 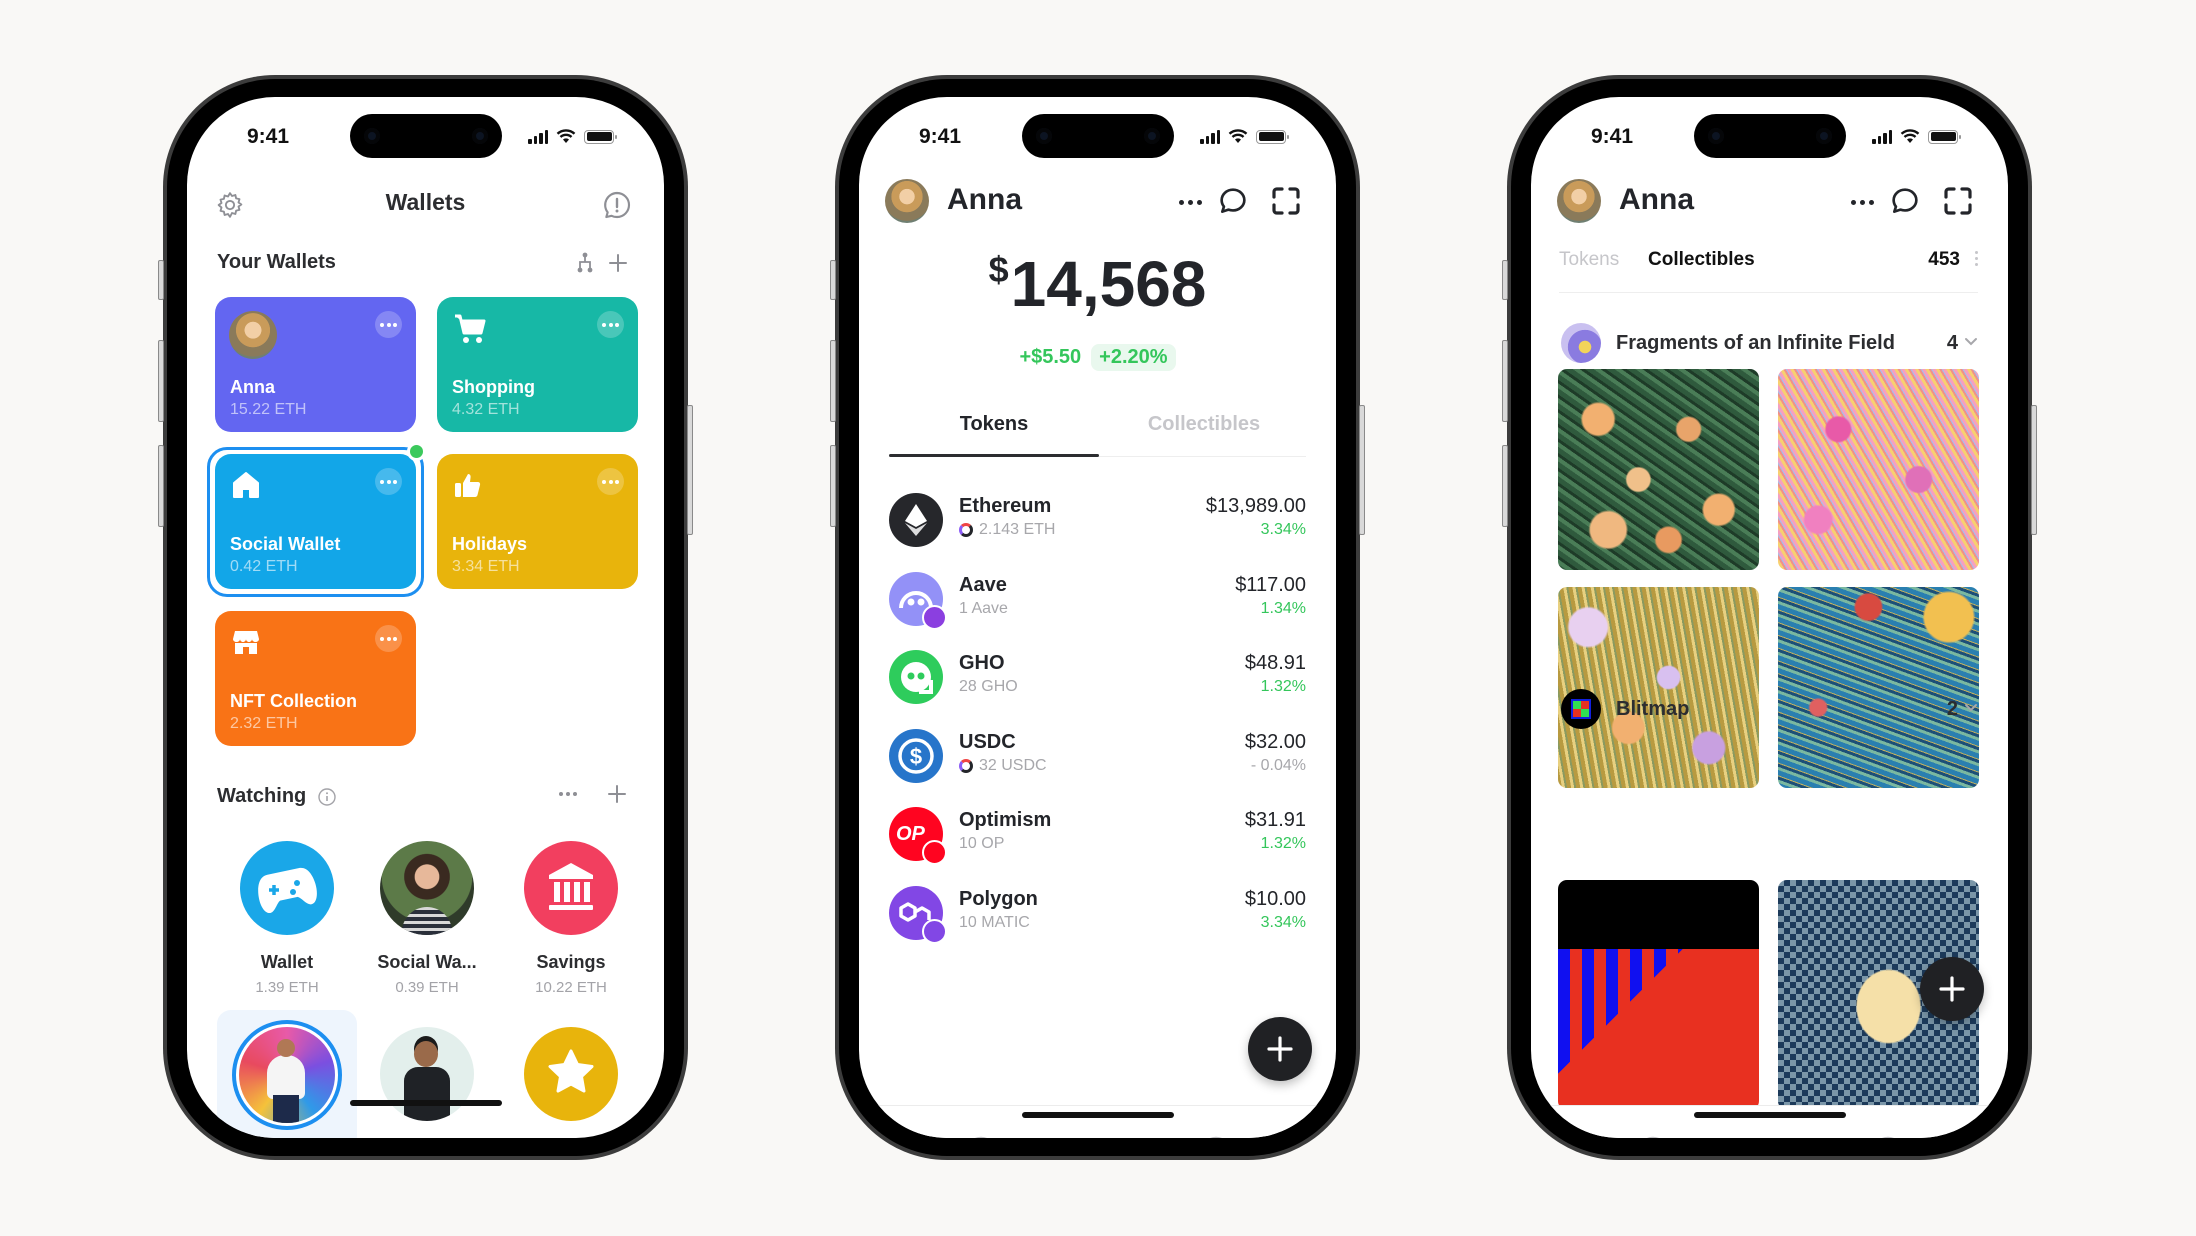 I want to click on ethereum-icon, so click(x=916, y=520).